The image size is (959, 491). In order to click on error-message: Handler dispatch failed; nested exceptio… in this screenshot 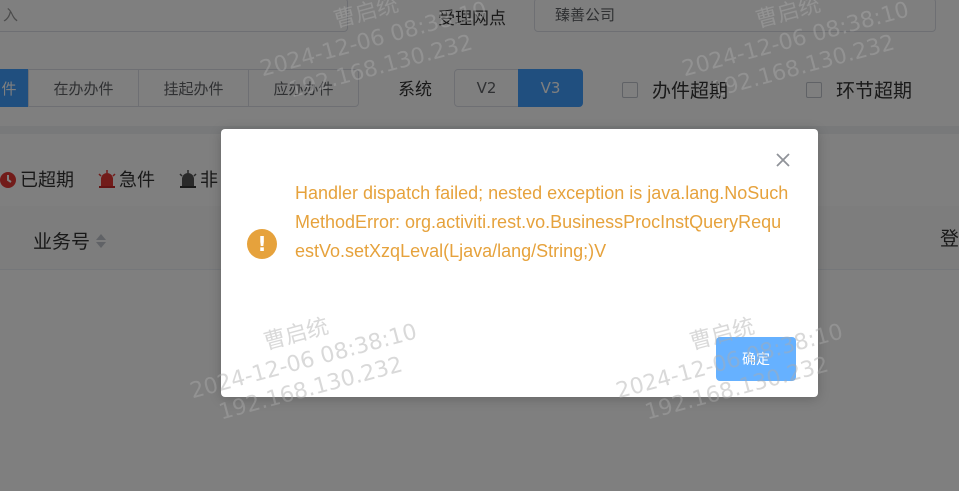, I will do `click(542, 222)`.